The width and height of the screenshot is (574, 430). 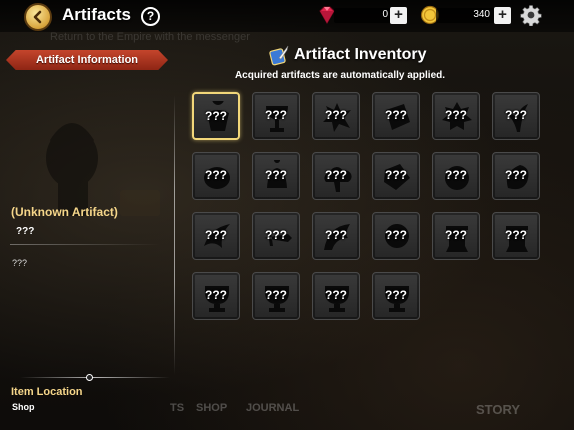 I want to click on quill-book-icon, so click(x=279, y=55).